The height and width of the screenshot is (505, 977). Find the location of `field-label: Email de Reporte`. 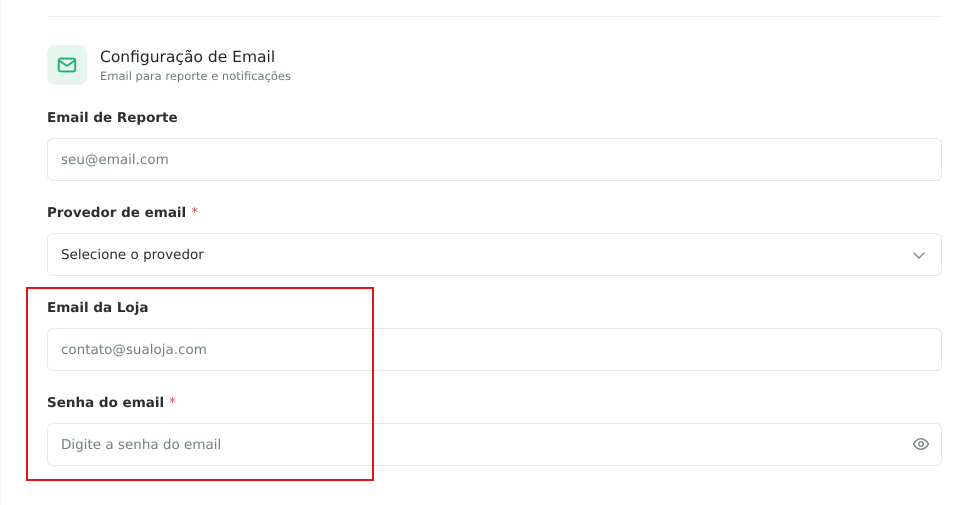

field-label: Email de Reporte is located at coordinates (112, 118).